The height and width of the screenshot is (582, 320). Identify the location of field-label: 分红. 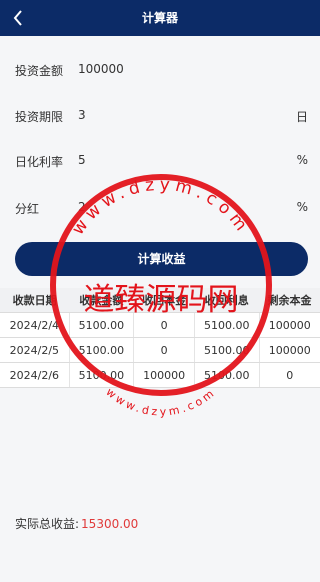
(27, 209).